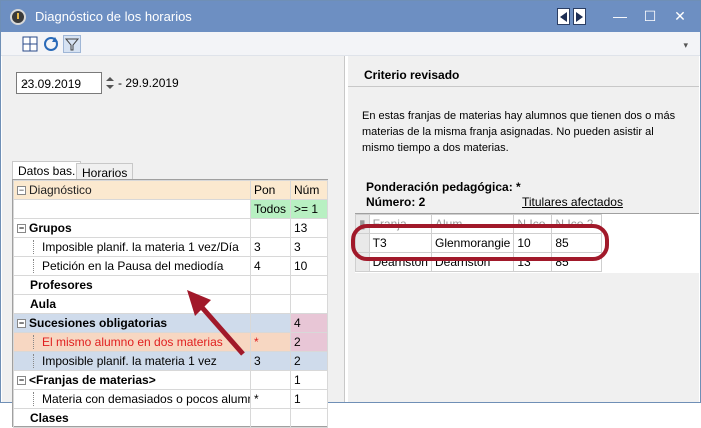 This screenshot has height=428, width=701. I want to click on toolbar: ▾, so click(350, 44).